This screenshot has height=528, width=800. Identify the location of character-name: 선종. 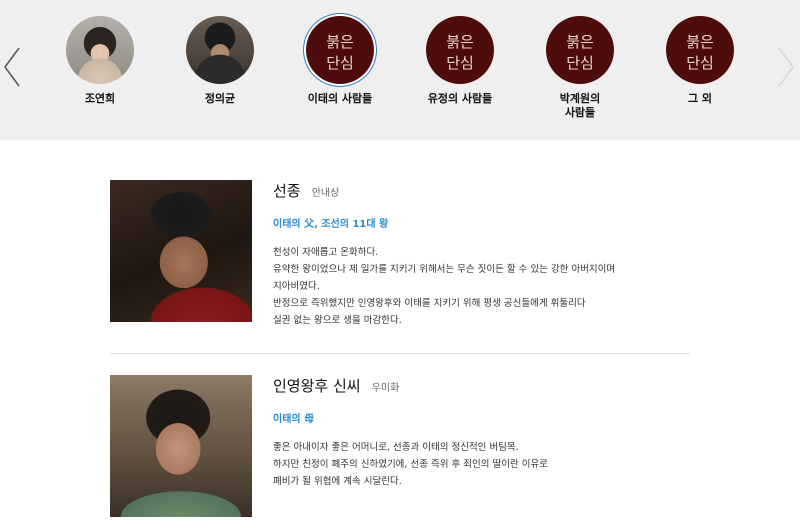
(287, 191).